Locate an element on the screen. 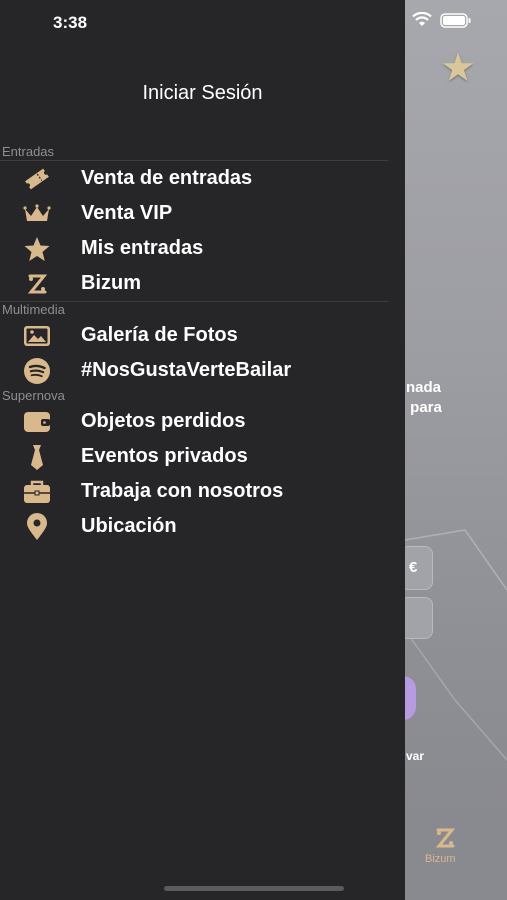 This screenshot has height=900, width=507. briefcase-icon is located at coordinates (37, 492).